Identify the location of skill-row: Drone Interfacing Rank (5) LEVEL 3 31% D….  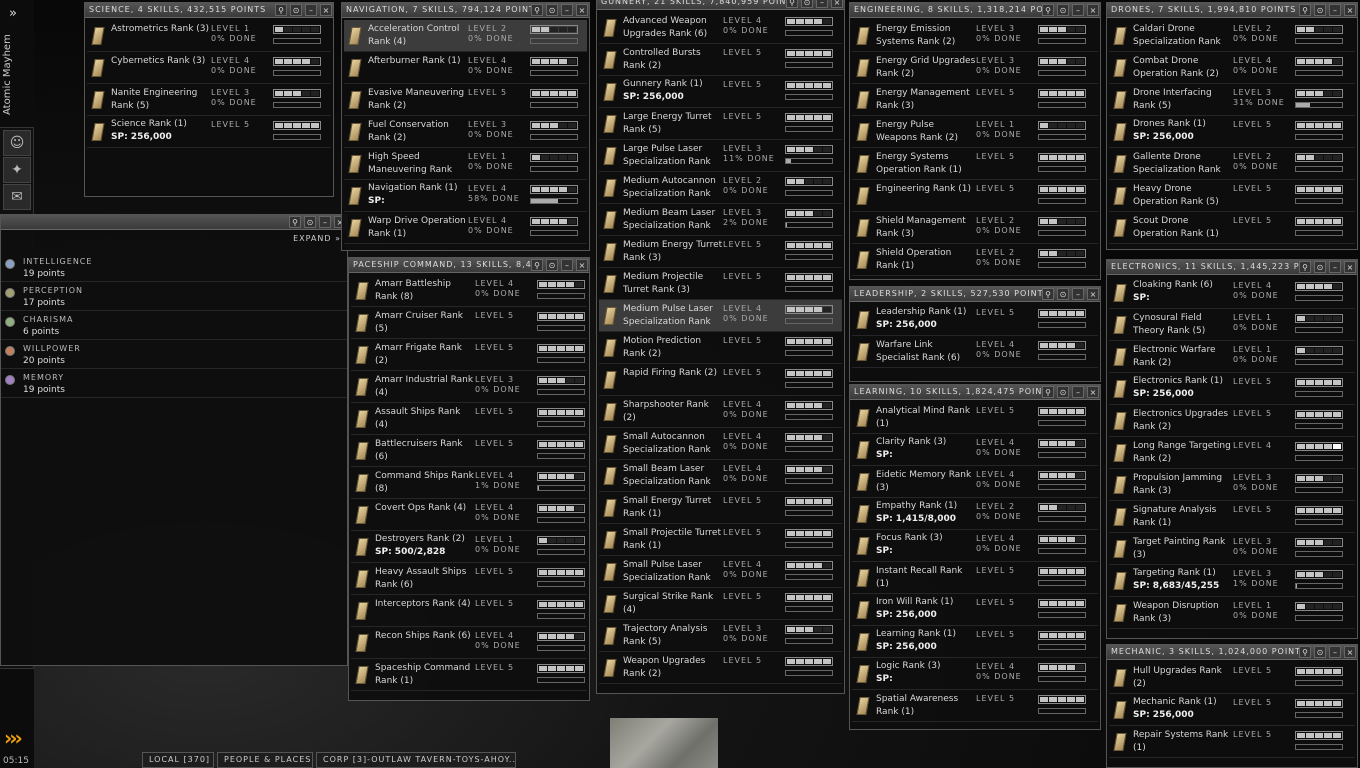
(1232, 100).